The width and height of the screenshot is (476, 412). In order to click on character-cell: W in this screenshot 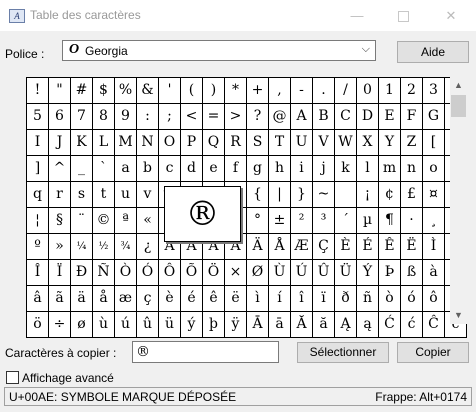, I will do `click(346, 143)`.